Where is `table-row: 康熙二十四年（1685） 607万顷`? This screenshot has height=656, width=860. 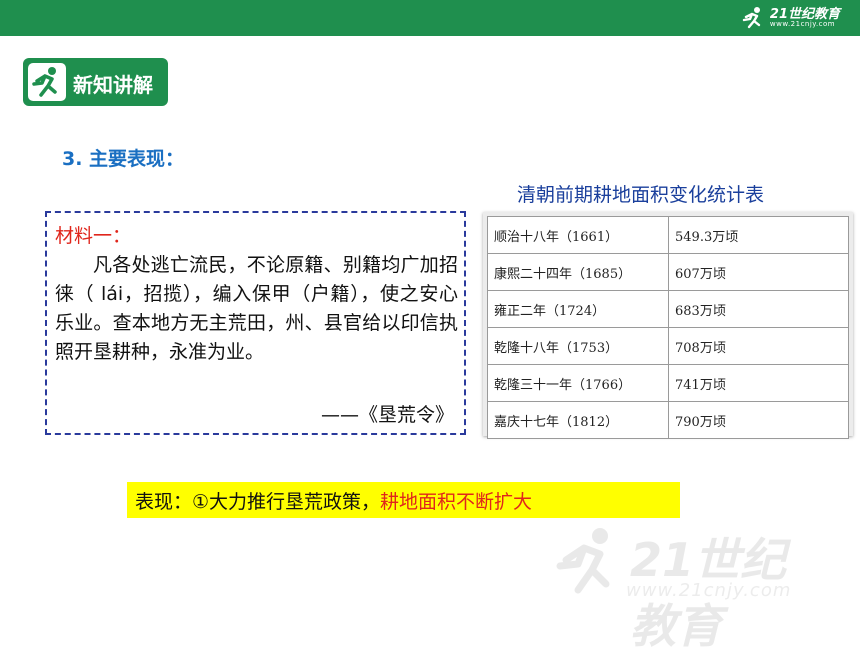
table-row: 康熙二十四年（1685） 607万顷 is located at coordinates (668, 272).